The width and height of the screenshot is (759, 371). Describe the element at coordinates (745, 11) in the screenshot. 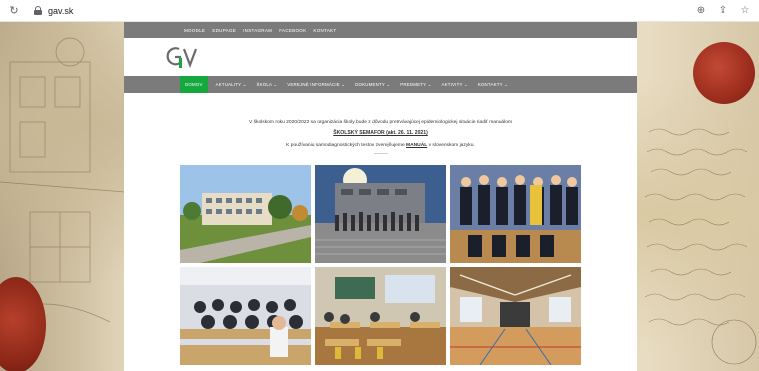

I see `bookmark-star-icon: ☆` at that location.